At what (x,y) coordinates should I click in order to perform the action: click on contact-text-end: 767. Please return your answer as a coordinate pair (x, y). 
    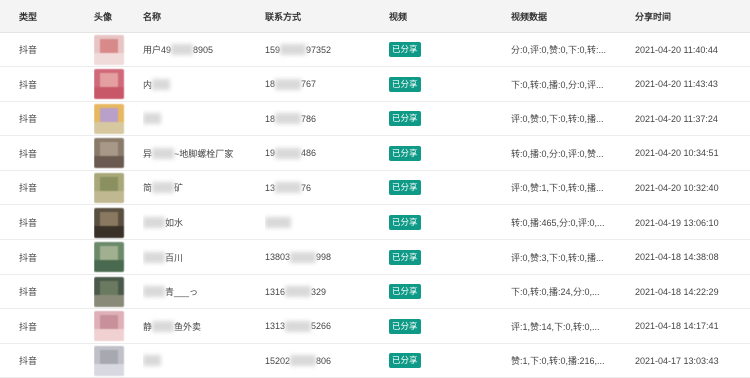
    Looking at the image, I should click on (309, 84).